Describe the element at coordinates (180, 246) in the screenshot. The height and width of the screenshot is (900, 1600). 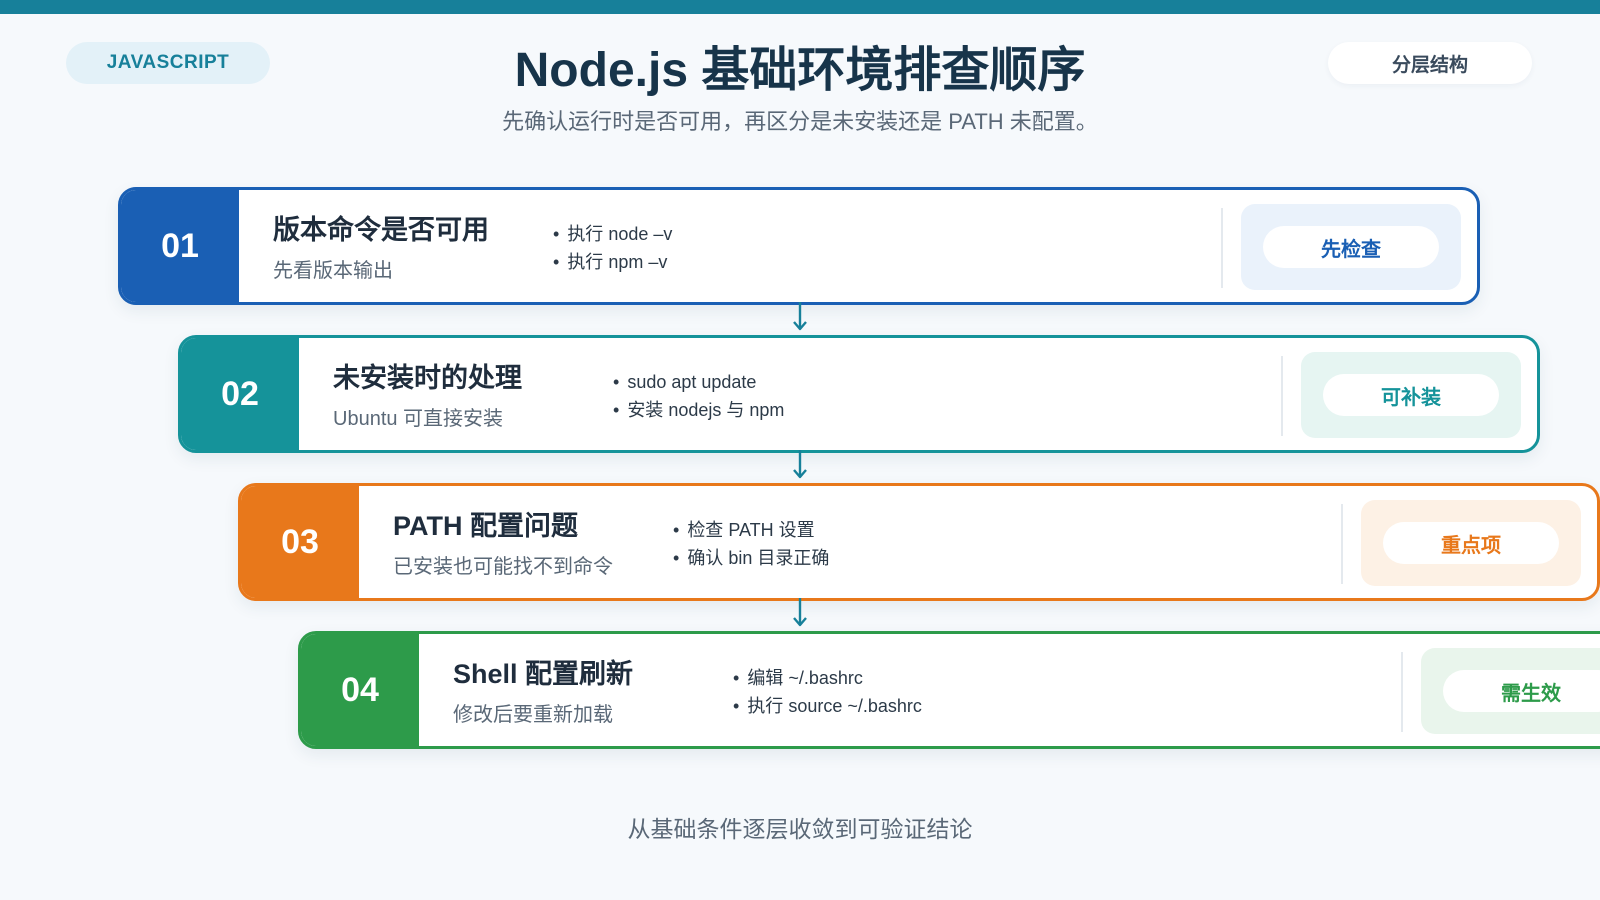
I see `step-number: 01` at that location.